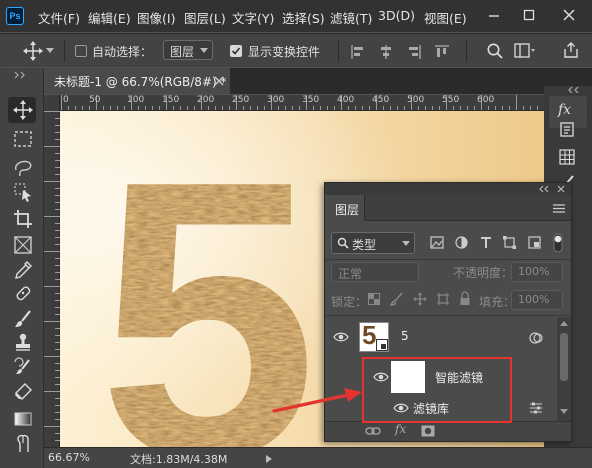 The width and height of the screenshot is (592, 468). What do you see at coordinates (483, 273) in the screenshot?
I see `opacity-label: 不透明度：` at bounding box center [483, 273].